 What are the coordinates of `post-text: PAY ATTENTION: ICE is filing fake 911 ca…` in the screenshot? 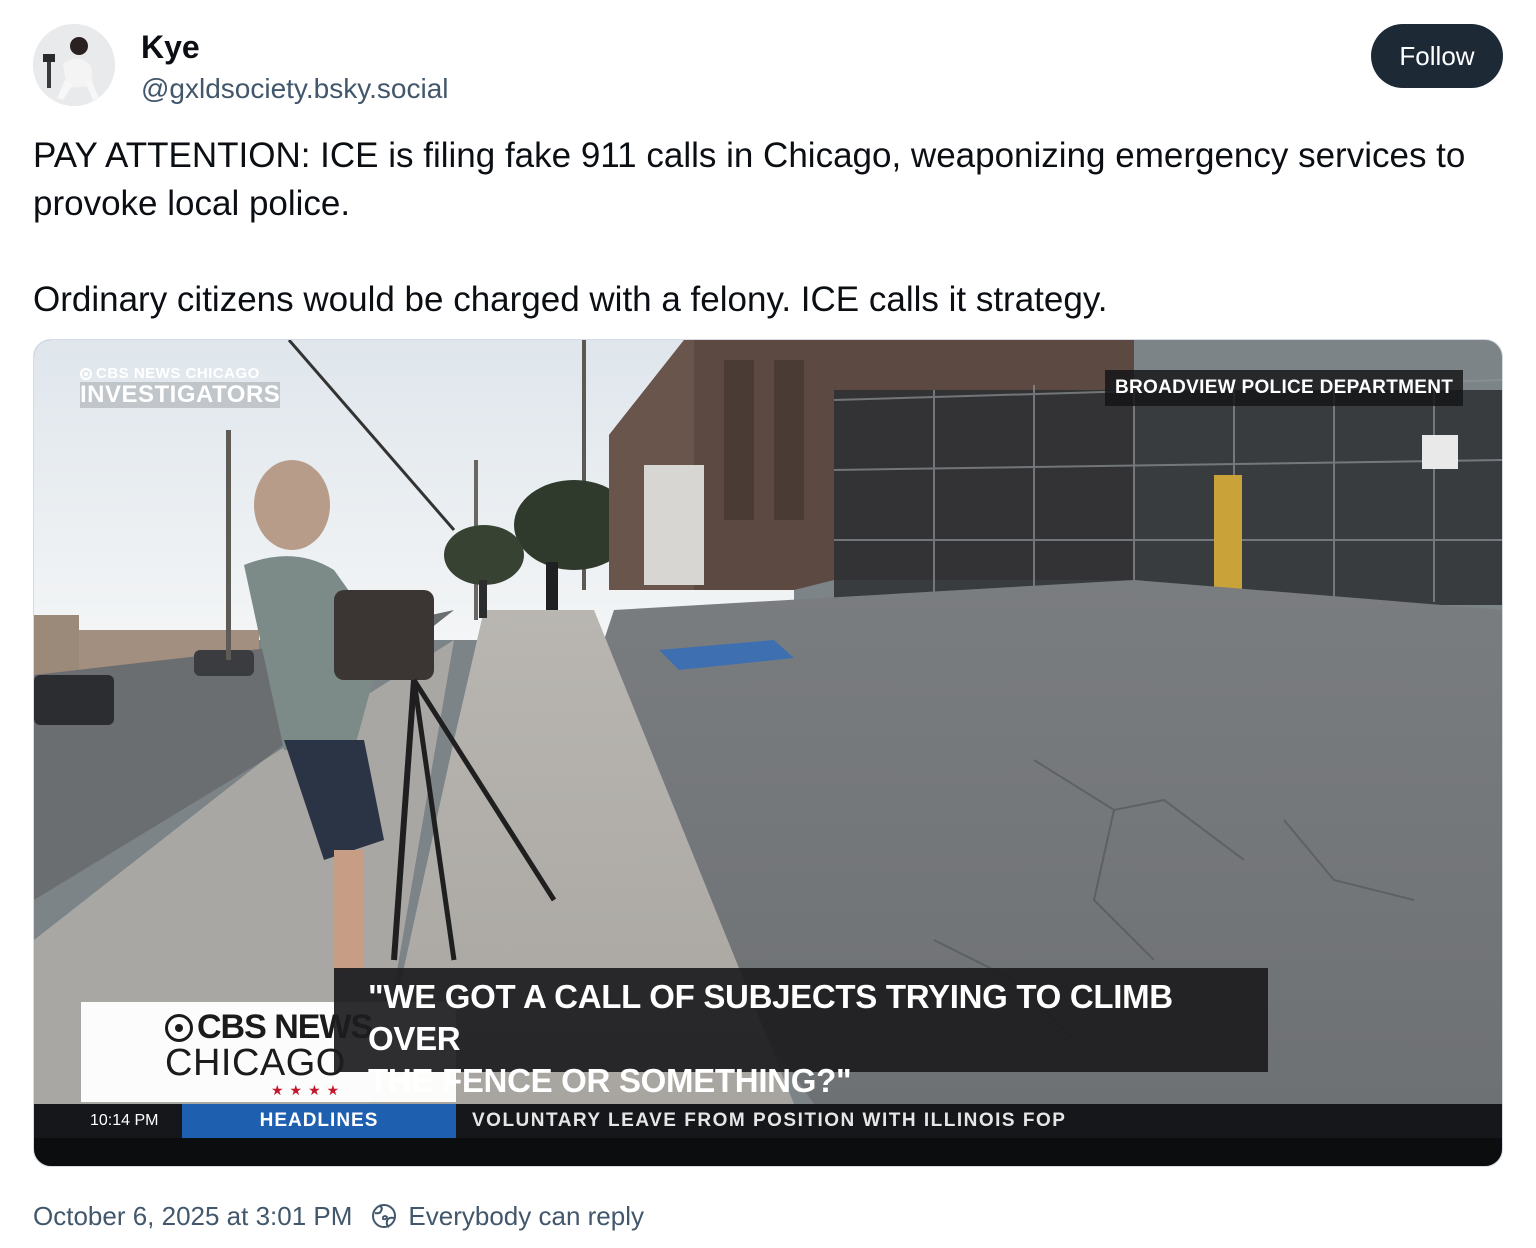 It's located at (763, 228).